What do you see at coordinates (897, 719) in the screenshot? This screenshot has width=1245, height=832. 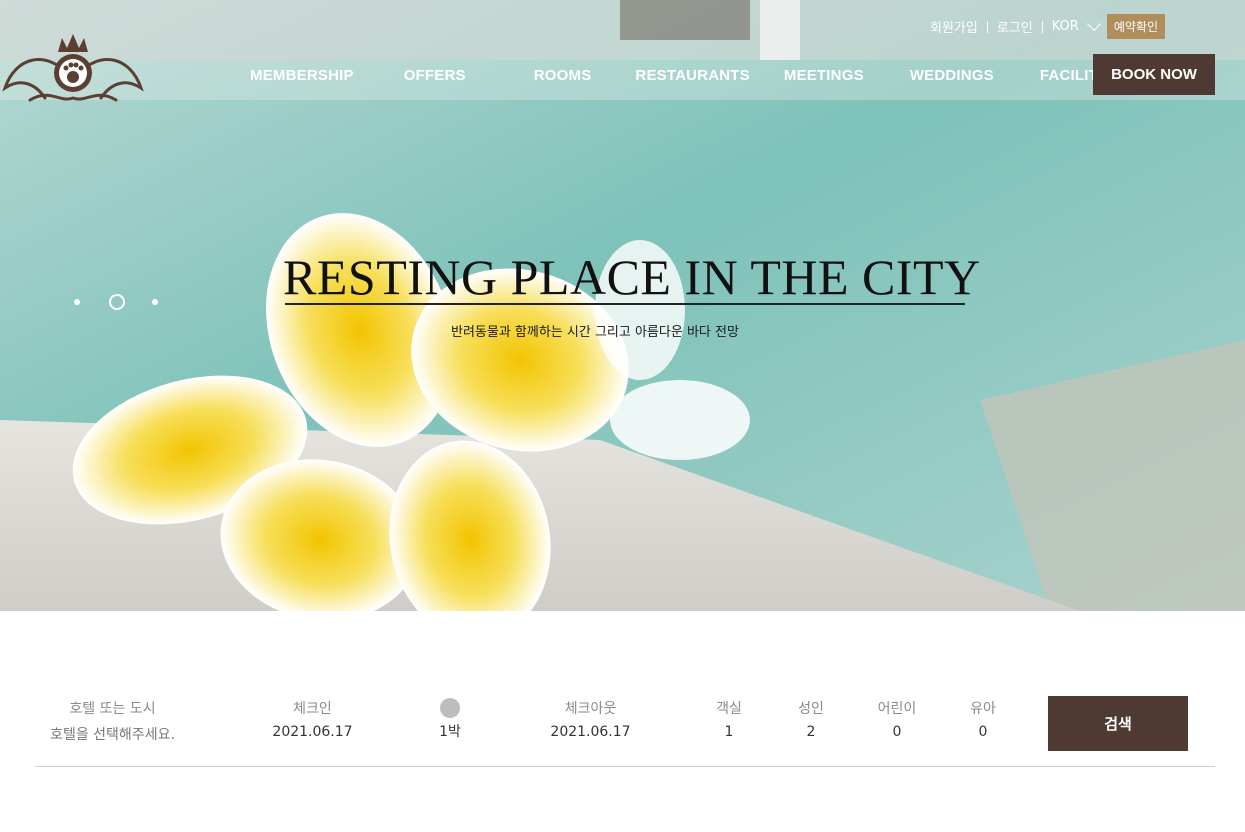 I see `children-field: 어린이 0` at bounding box center [897, 719].